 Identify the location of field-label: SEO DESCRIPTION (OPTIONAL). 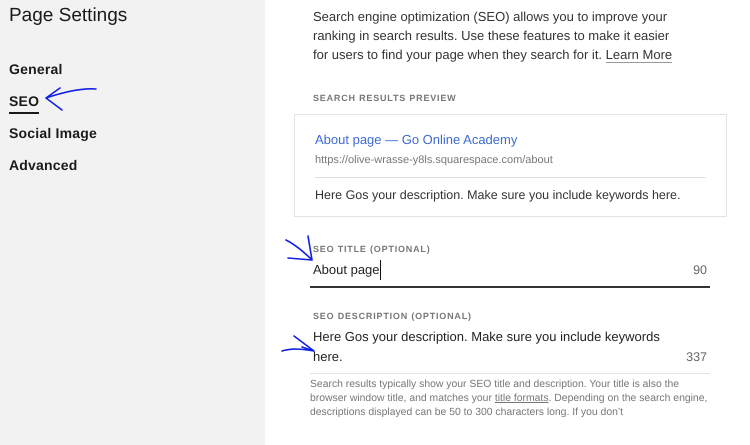
(393, 316).